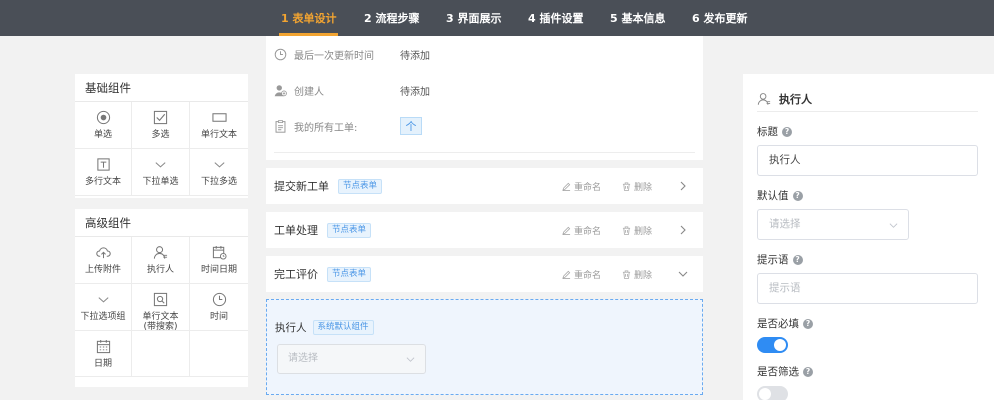 This screenshot has height=400, width=994. I want to click on step-submit-new-order: 提交新工单 节点表单 重命名 删除, so click(484, 186).